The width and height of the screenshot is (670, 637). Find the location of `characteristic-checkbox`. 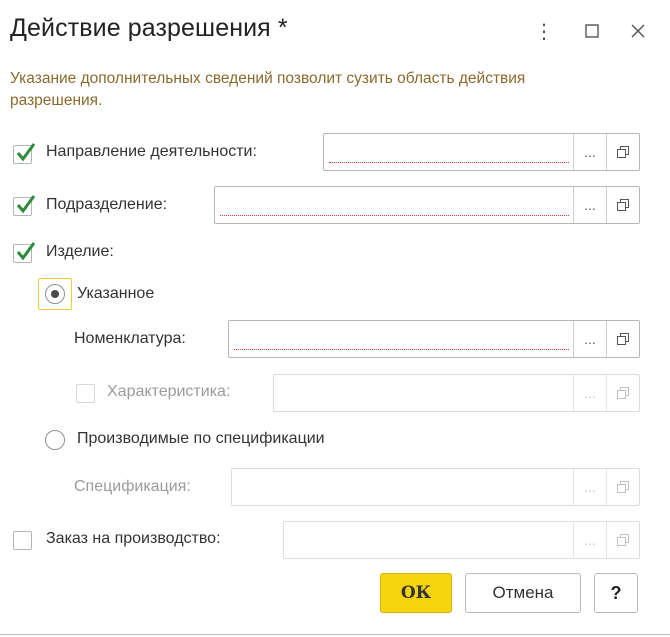

characteristic-checkbox is located at coordinates (85, 393).